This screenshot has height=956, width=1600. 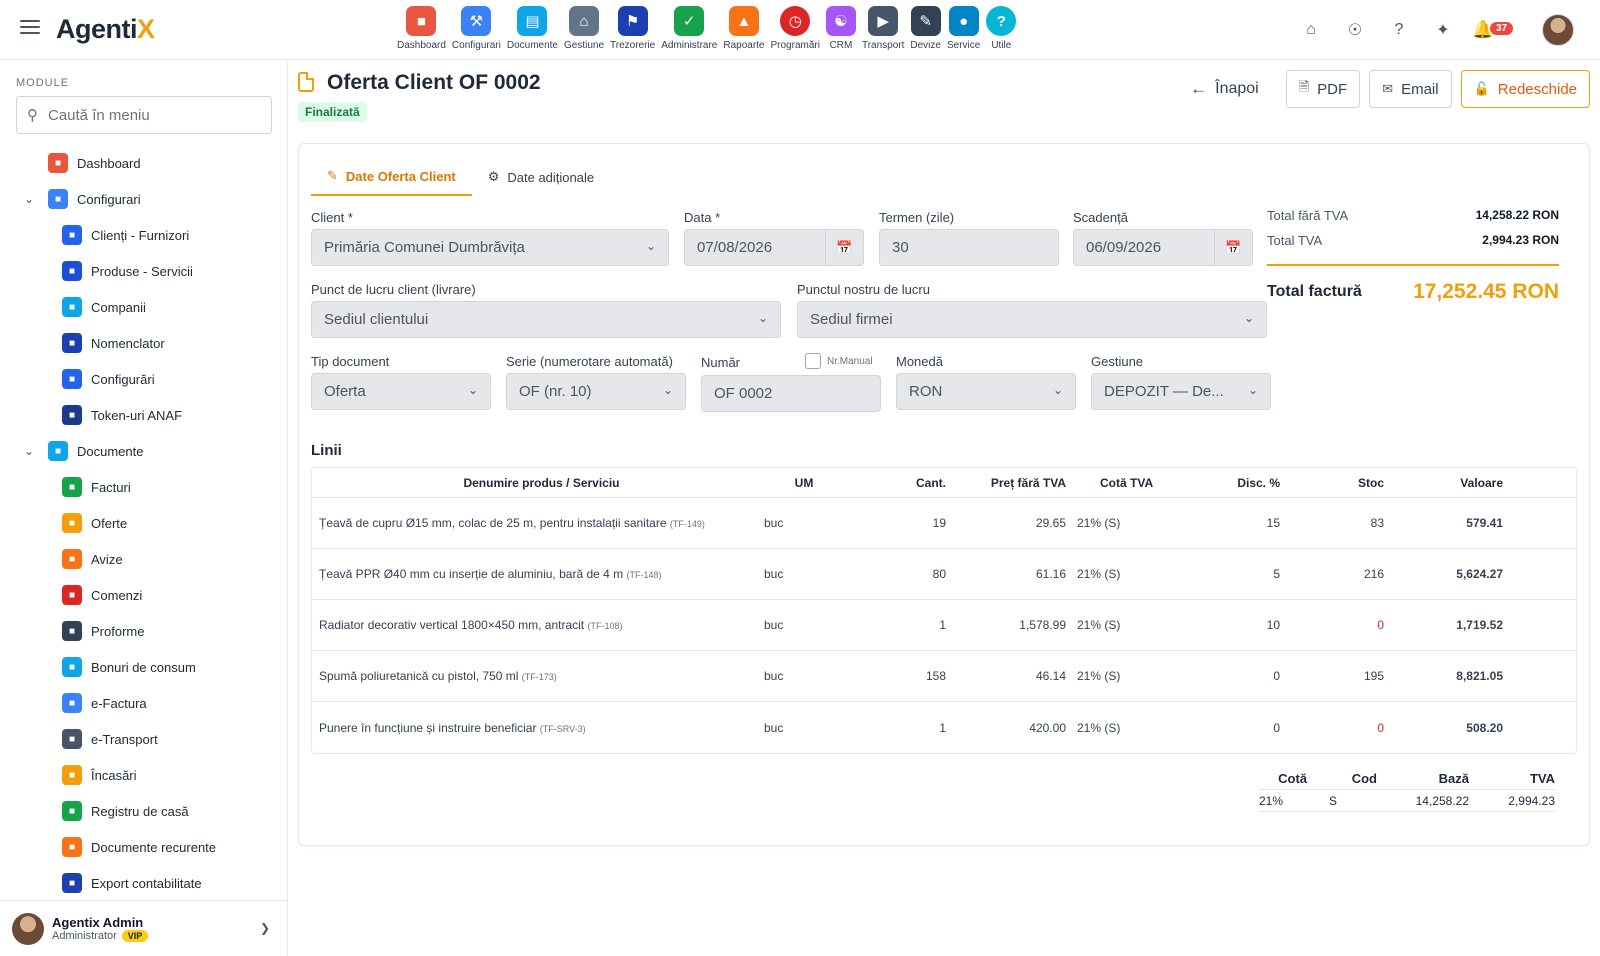 I want to click on col-header-val: Valoare, so click(x=1481, y=482).